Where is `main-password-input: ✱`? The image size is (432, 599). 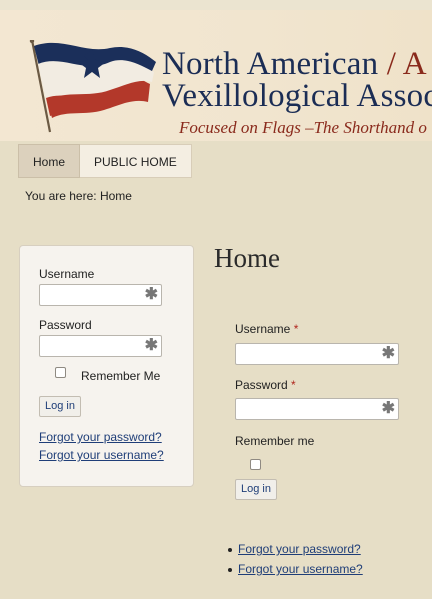 main-password-input: ✱ is located at coordinates (317, 409).